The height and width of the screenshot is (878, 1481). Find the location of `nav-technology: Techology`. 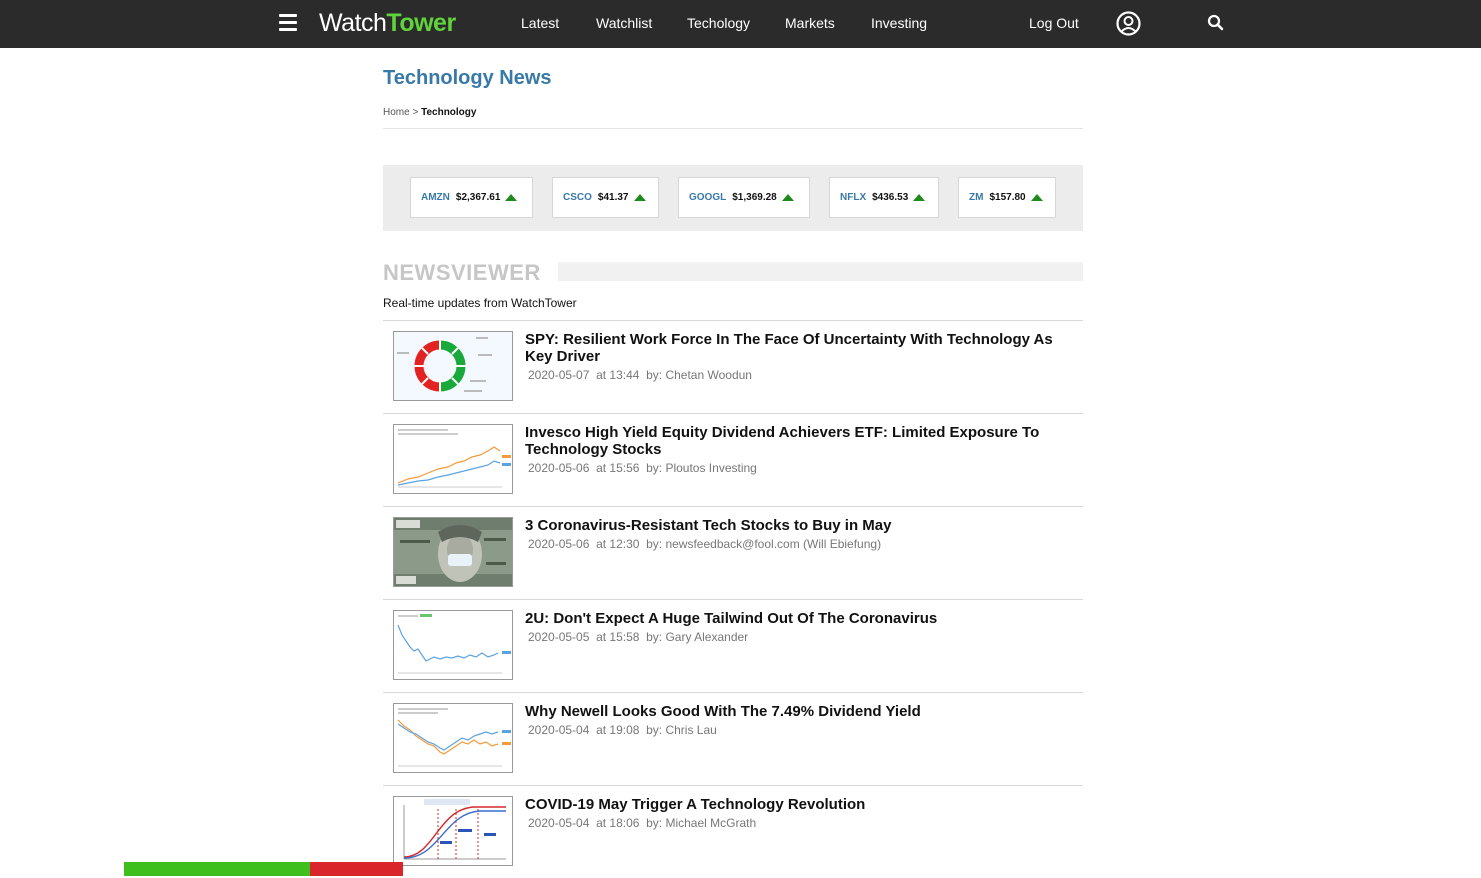

nav-technology: Techology is located at coordinates (718, 23).